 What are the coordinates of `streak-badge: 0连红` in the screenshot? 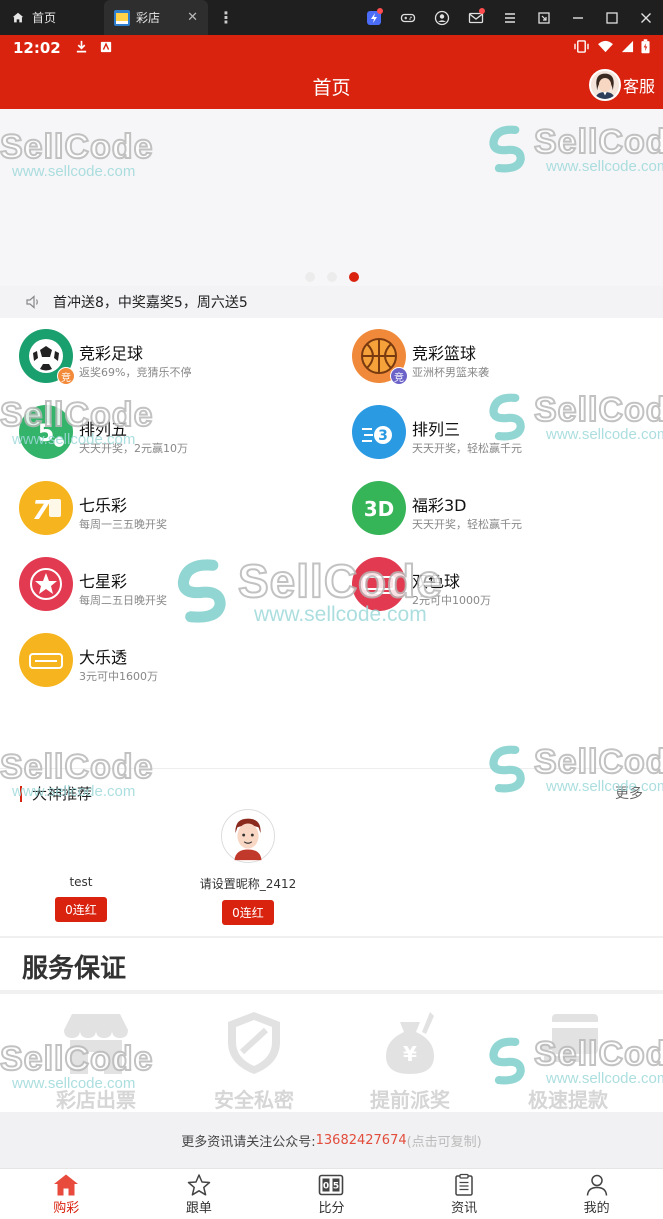 It's located at (248, 912).